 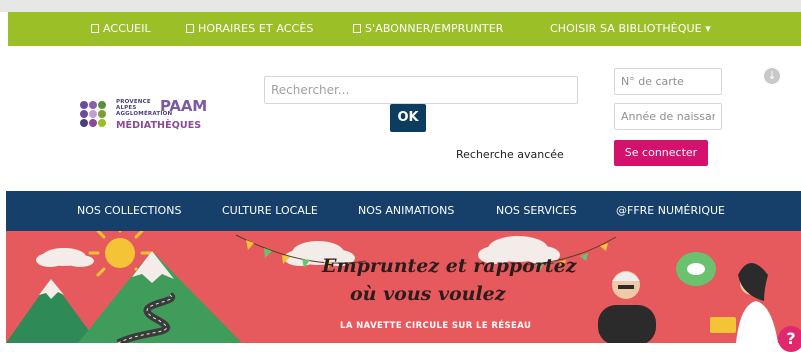 What do you see at coordinates (400, 6) in the screenshot?
I see `top-strip` at bounding box center [400, 6].